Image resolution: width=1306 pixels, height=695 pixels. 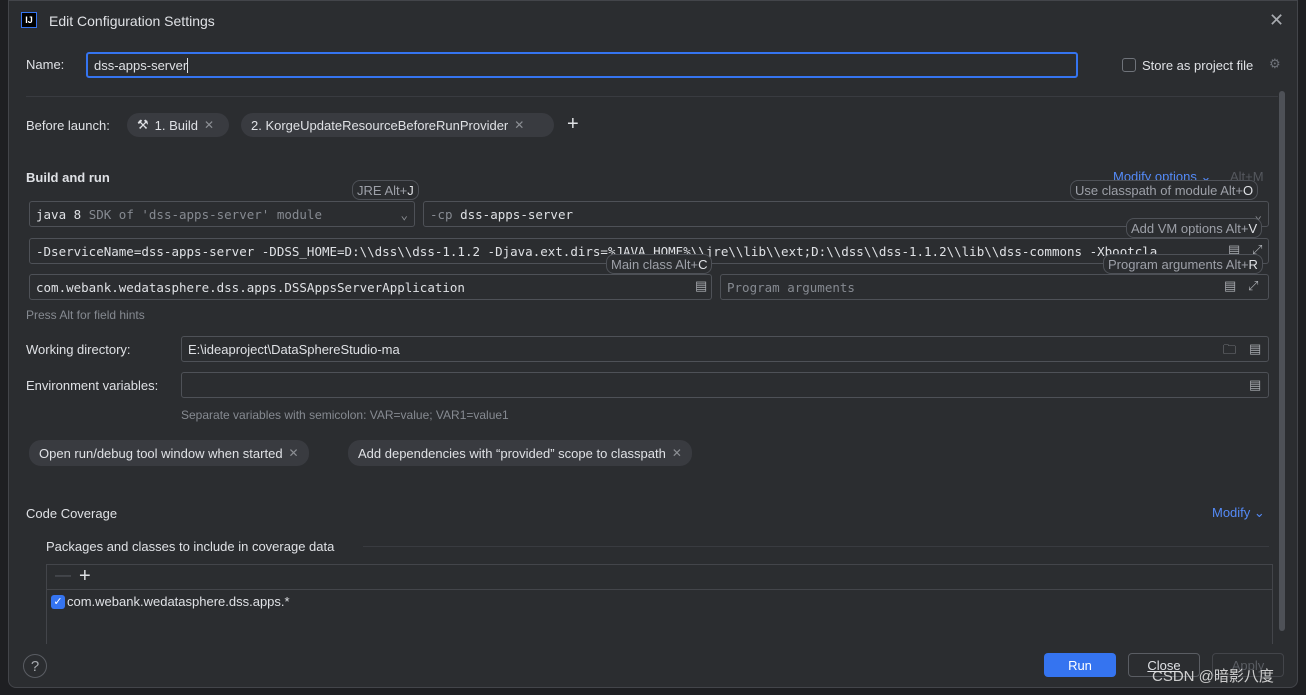 What do you see at coordinates (1213, 676) in the screenshot?
I see `watermark: CSDN @暗影八度` at bounding box center [1213, 676].